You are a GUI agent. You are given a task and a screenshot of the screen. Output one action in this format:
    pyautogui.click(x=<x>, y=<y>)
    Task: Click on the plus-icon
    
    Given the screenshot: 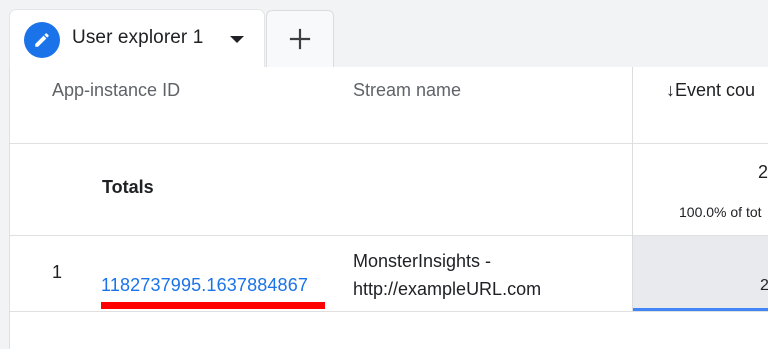 What is the action you would take?
    pyautogui.click(x=300, y=39)
    